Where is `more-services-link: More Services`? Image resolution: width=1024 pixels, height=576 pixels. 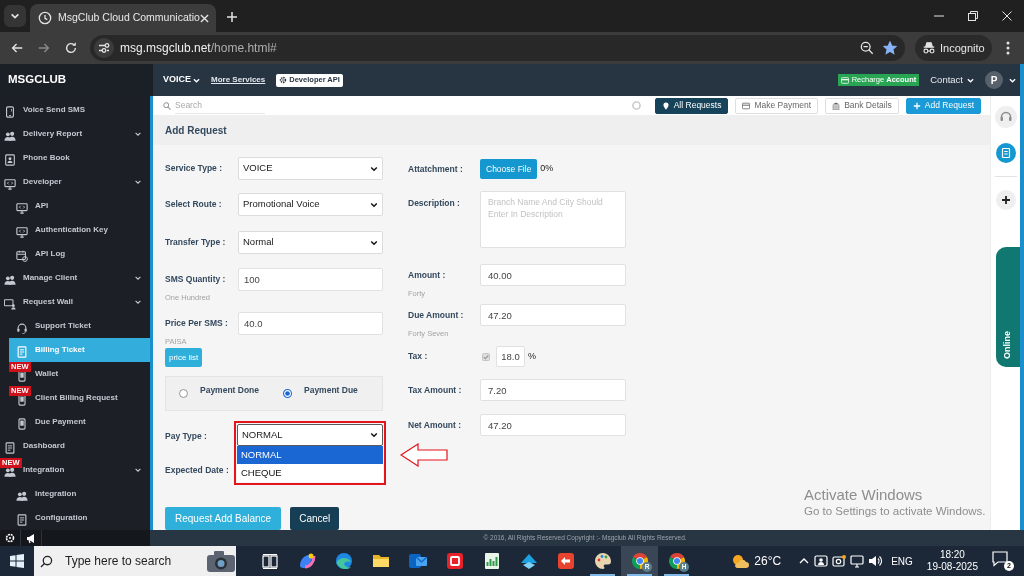
more-services-link: More Services is located at coordinates (238, 80).